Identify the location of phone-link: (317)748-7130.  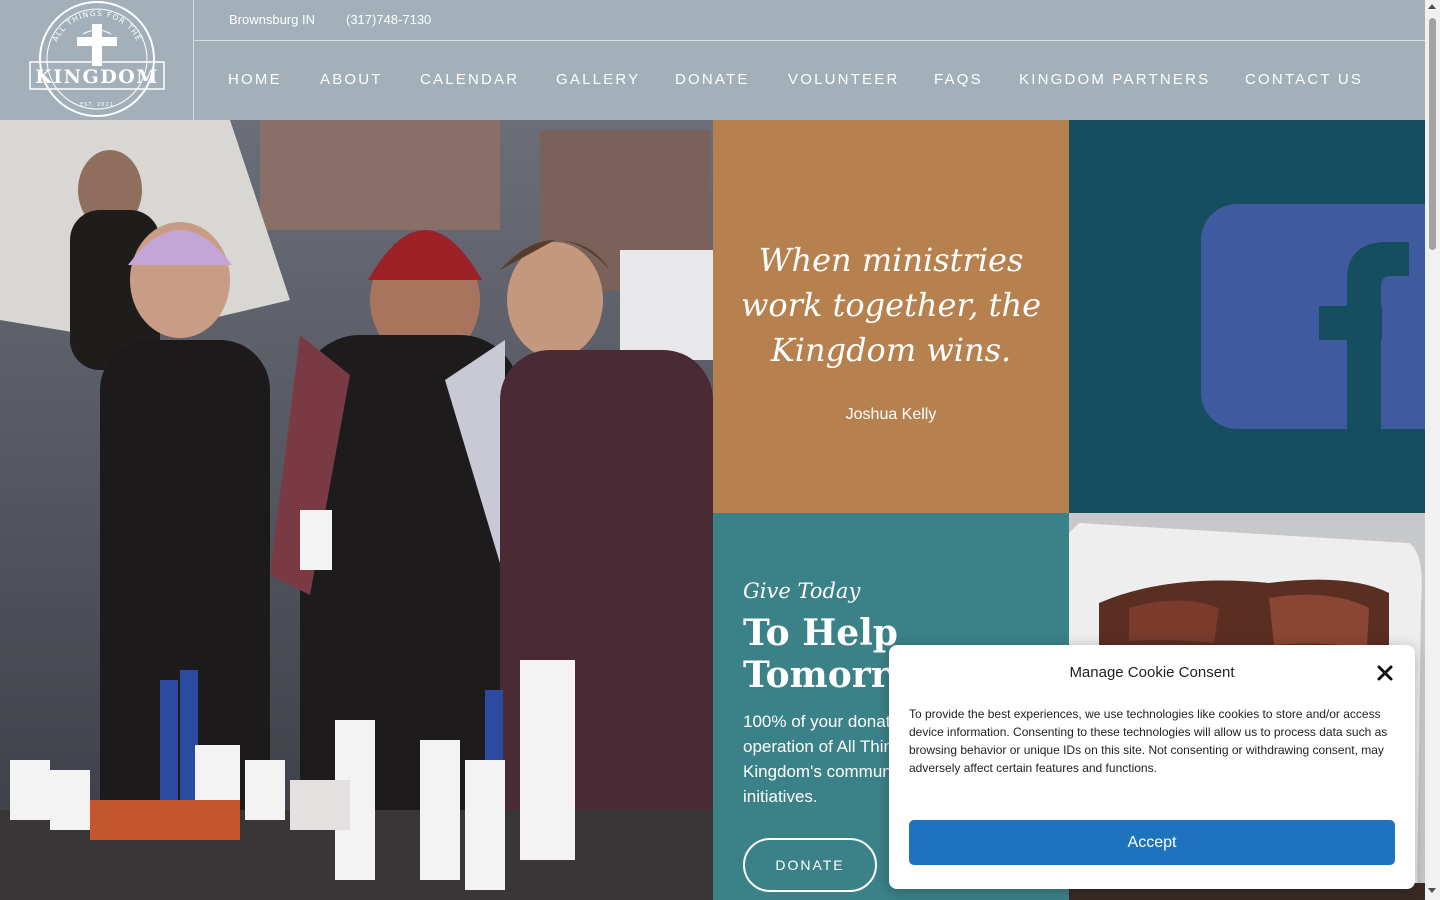
(388, 19).